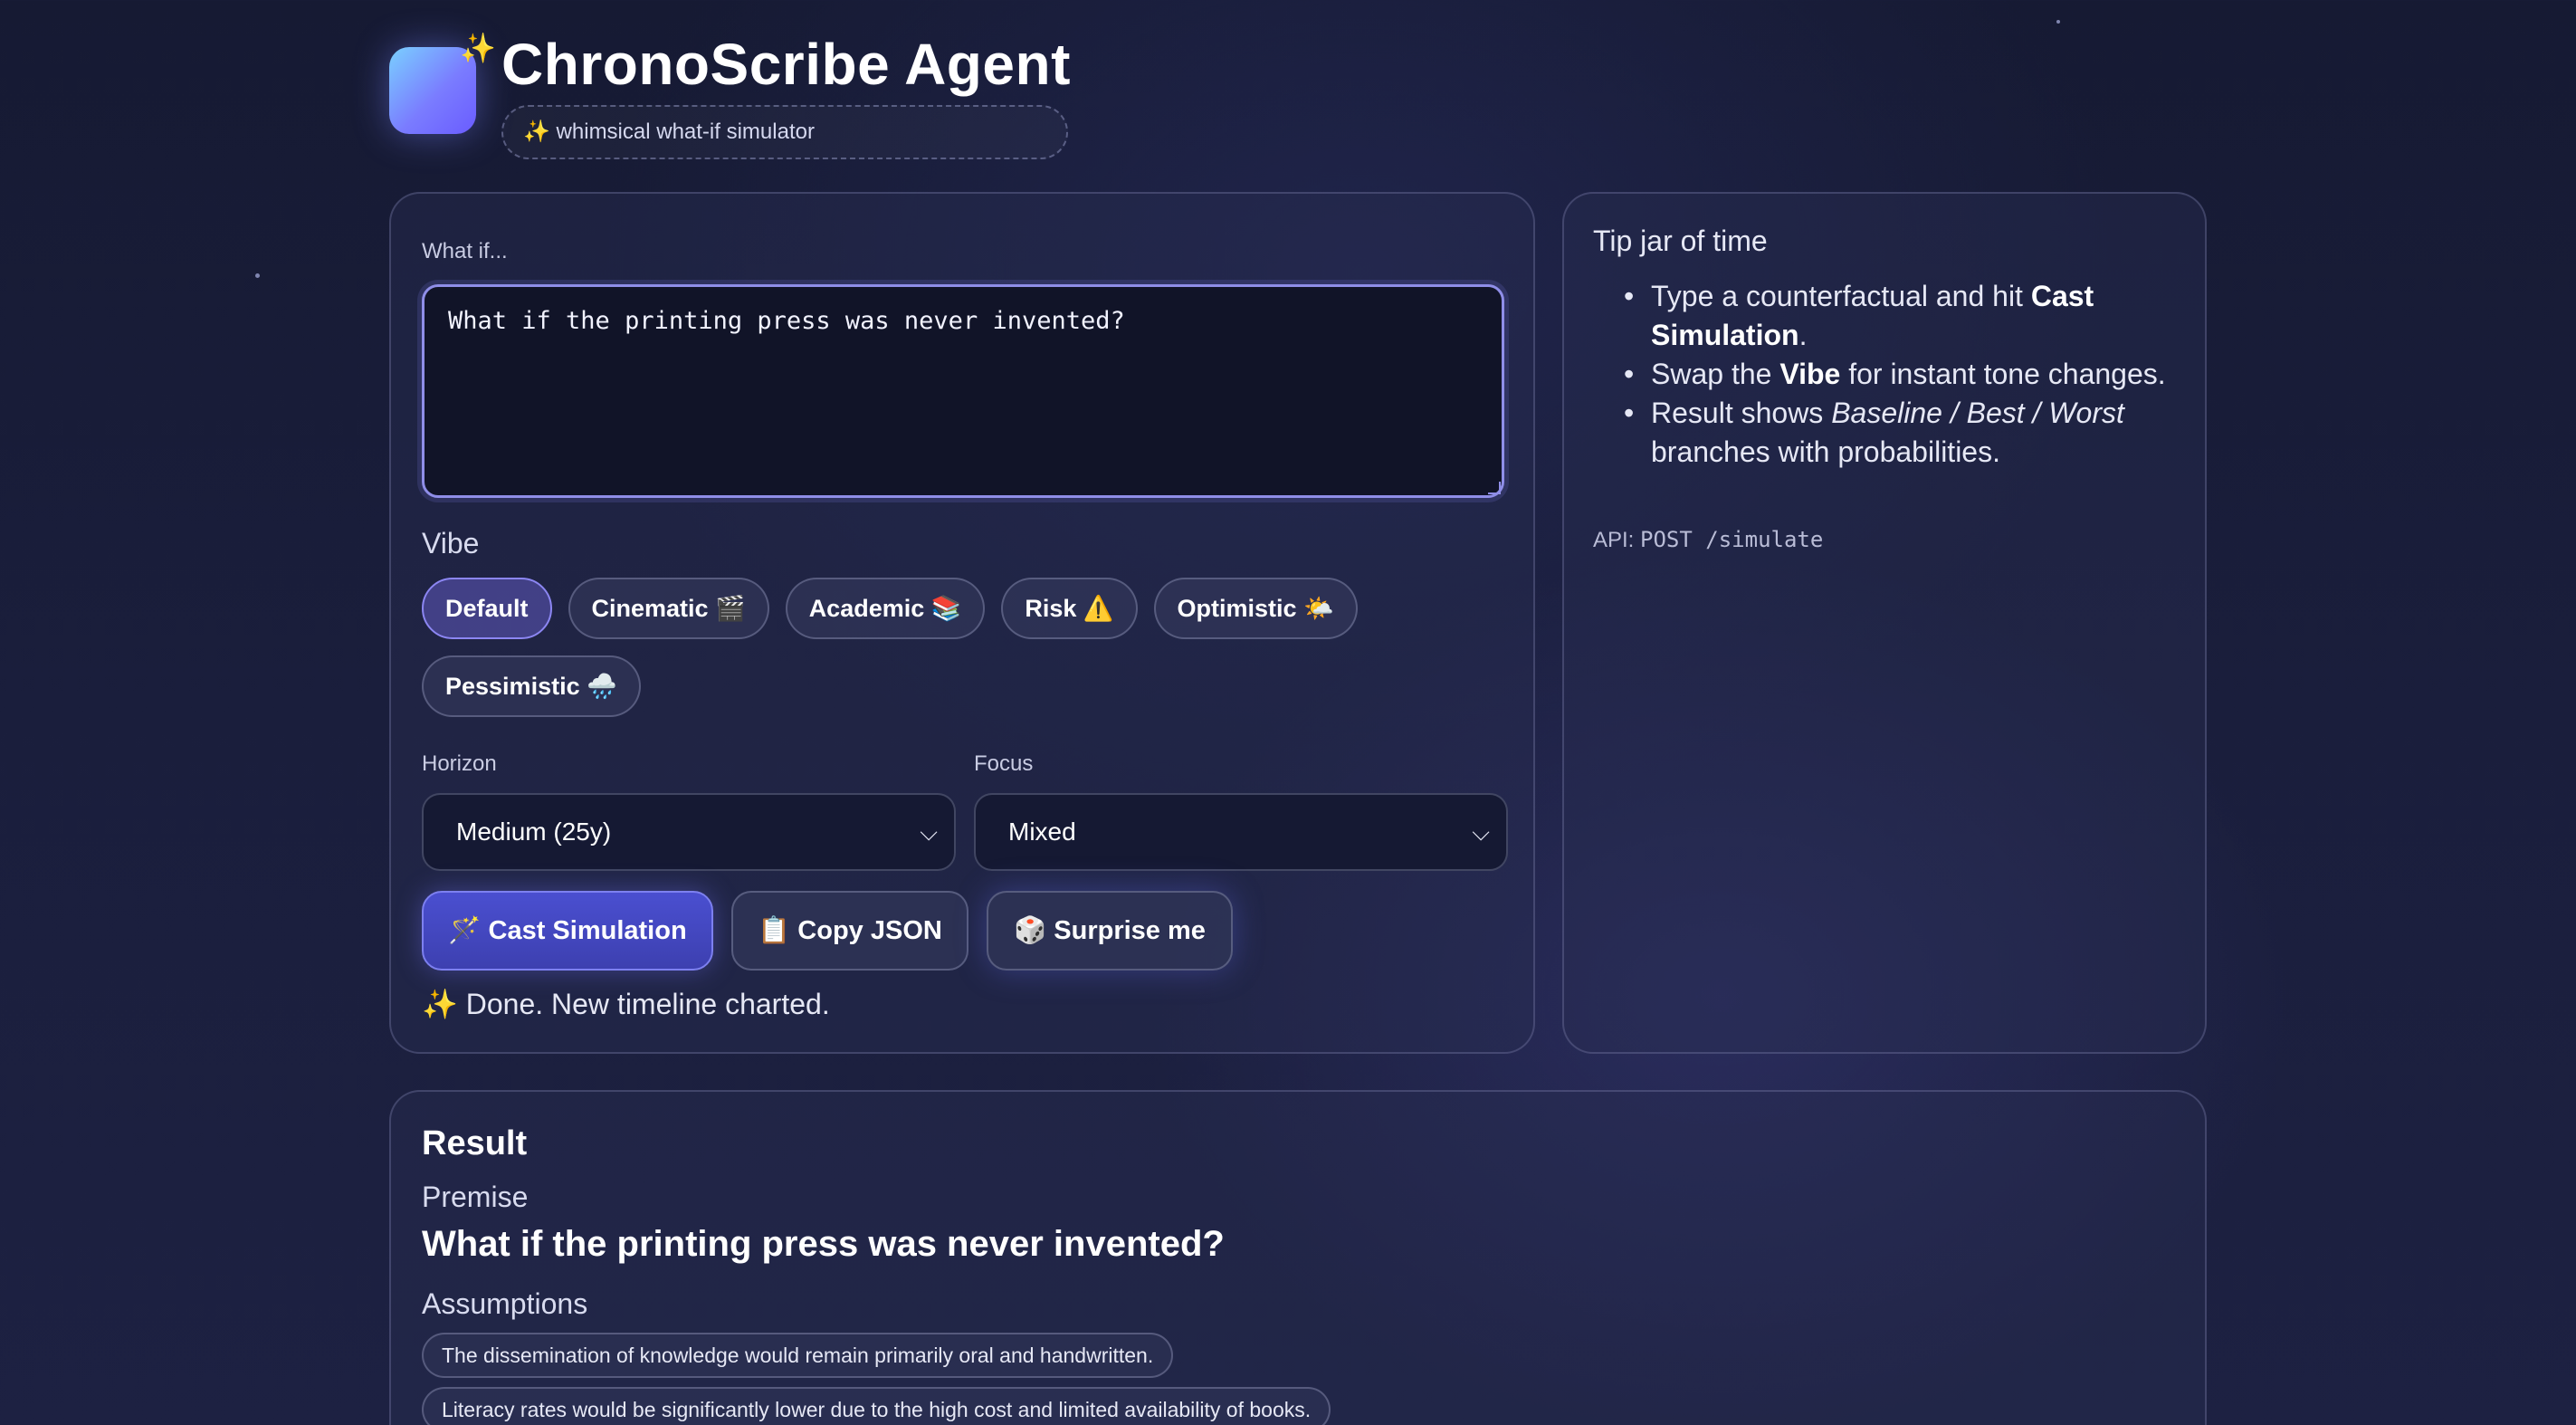 This screenshot has height=1425, width=2576. I want to click on horizon-label: Horizon, so click(459, 763).